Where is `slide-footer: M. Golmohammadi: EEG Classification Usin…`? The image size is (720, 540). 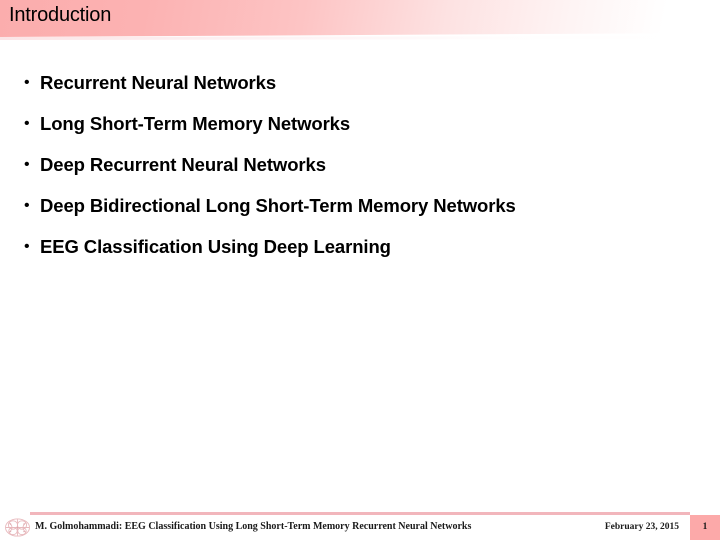
slide-footer: M. Golmohammadi: EEG Classification Usin… is located at coordinates (360, 522).